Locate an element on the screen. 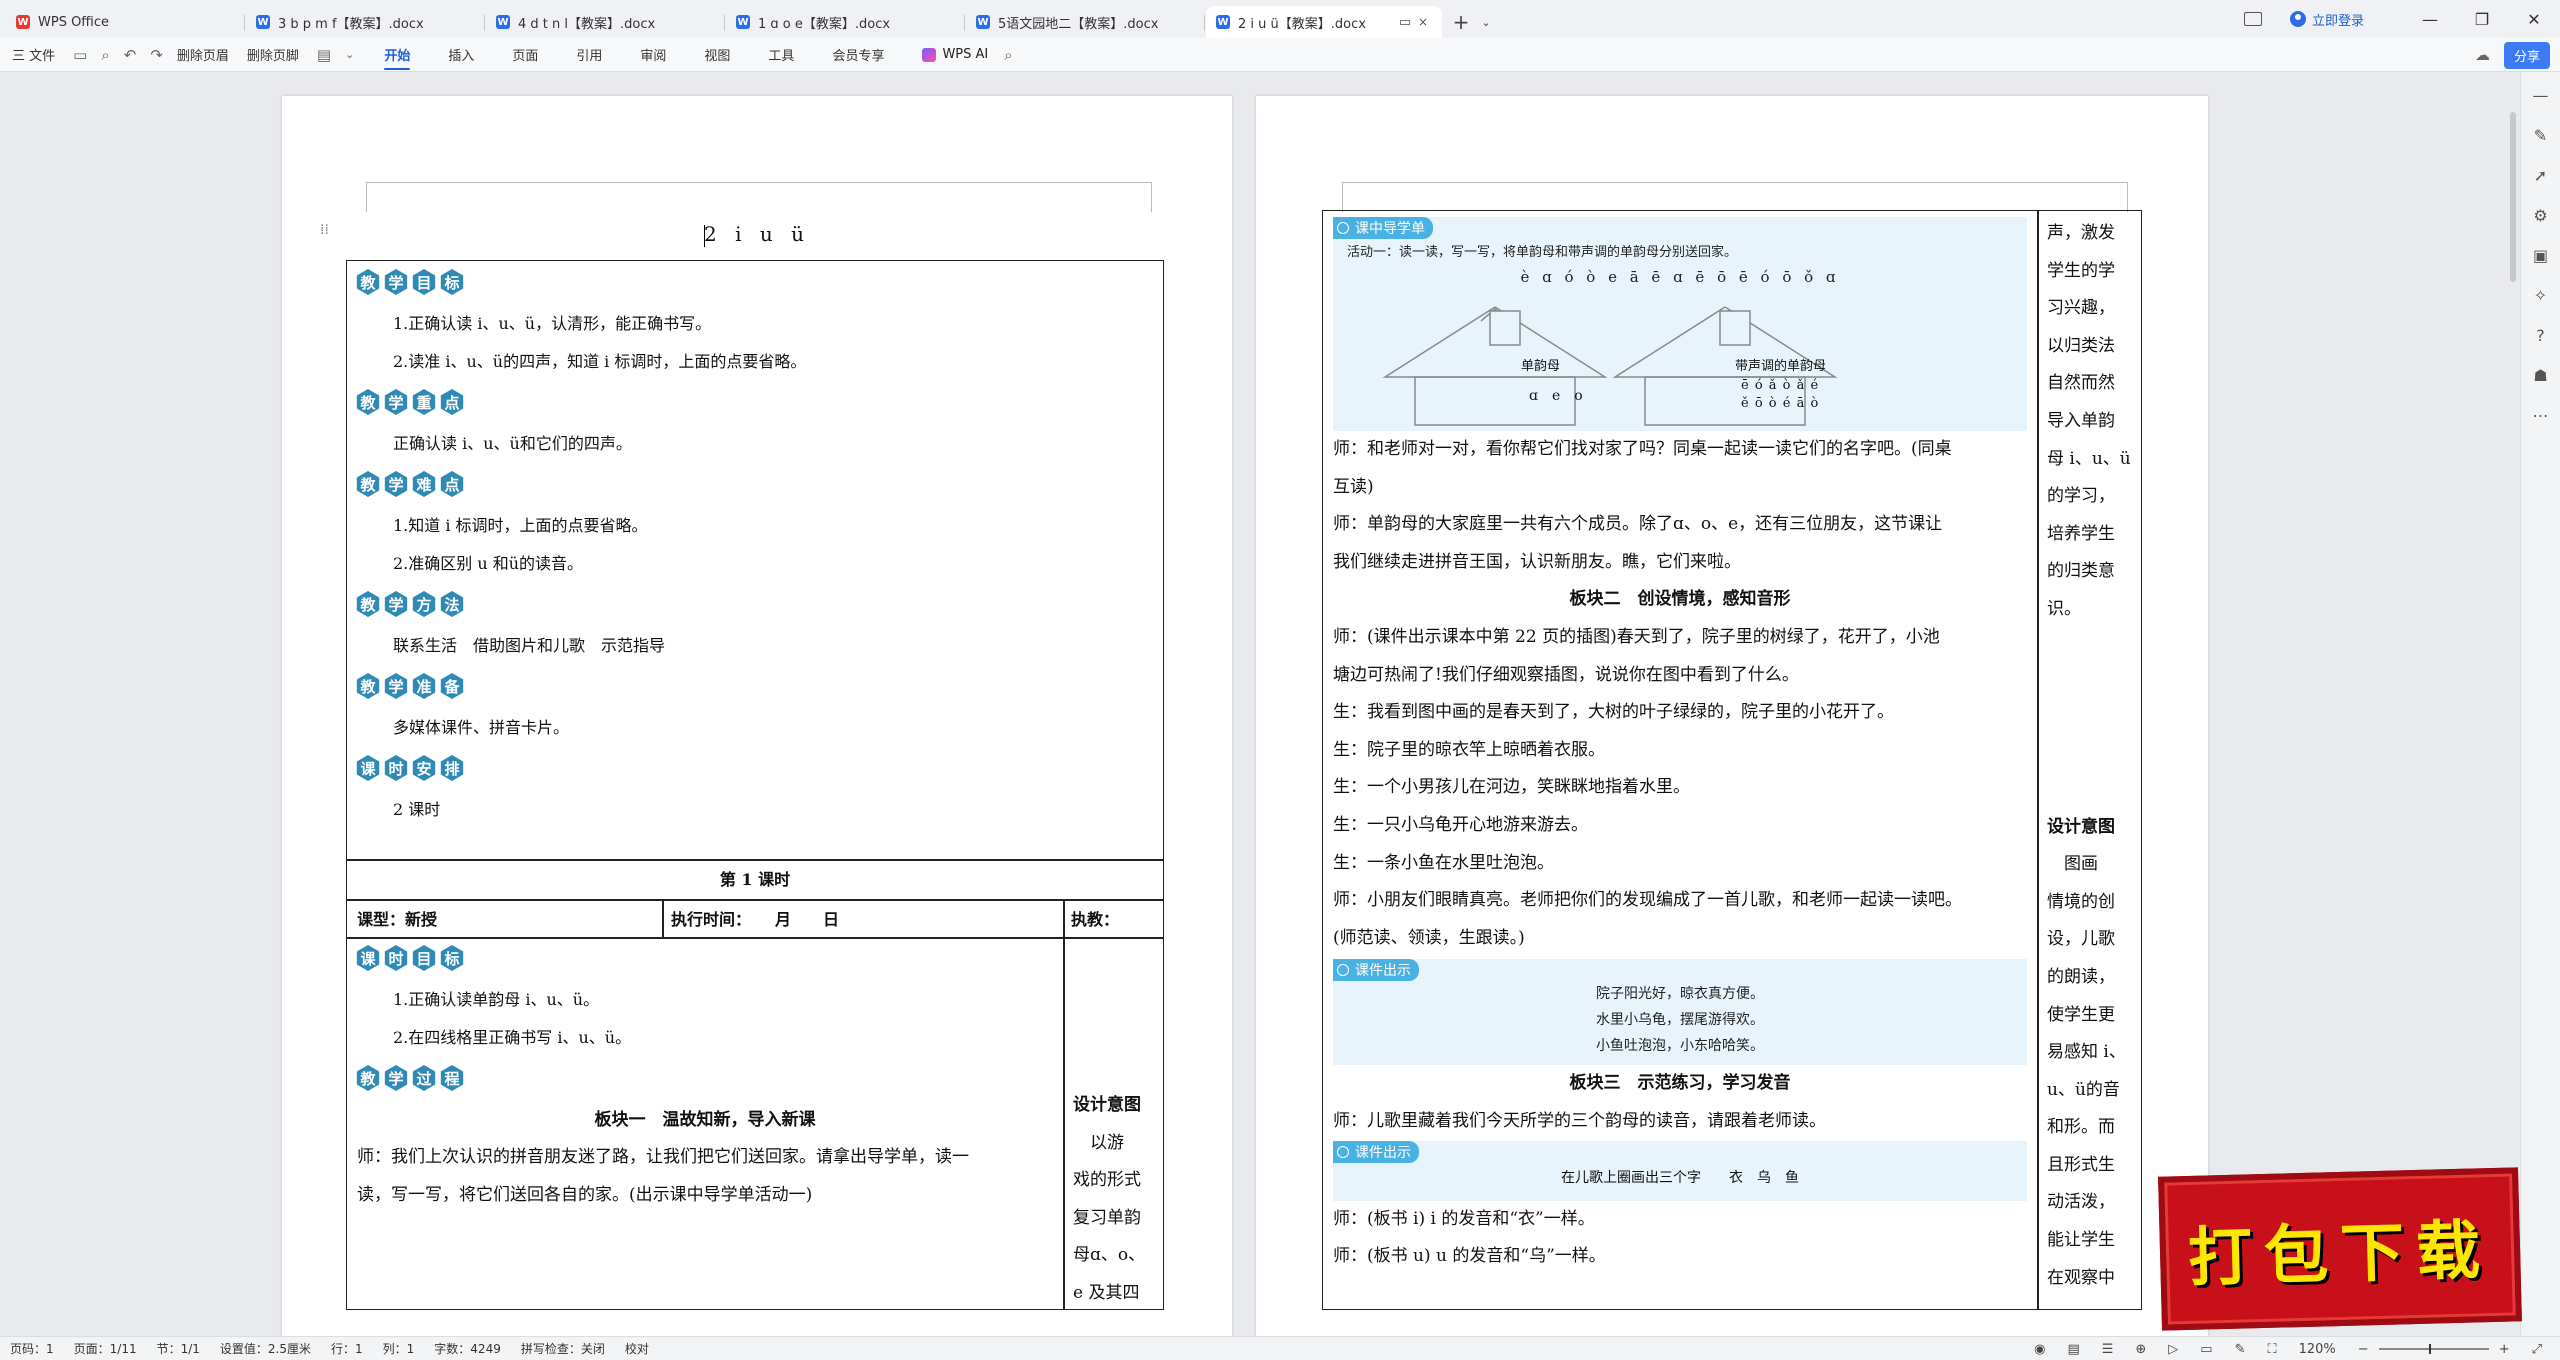 This screenshot has height=1360, width=2560. download-stamp: 打包下载 is located at coordinates (2340, 1249).